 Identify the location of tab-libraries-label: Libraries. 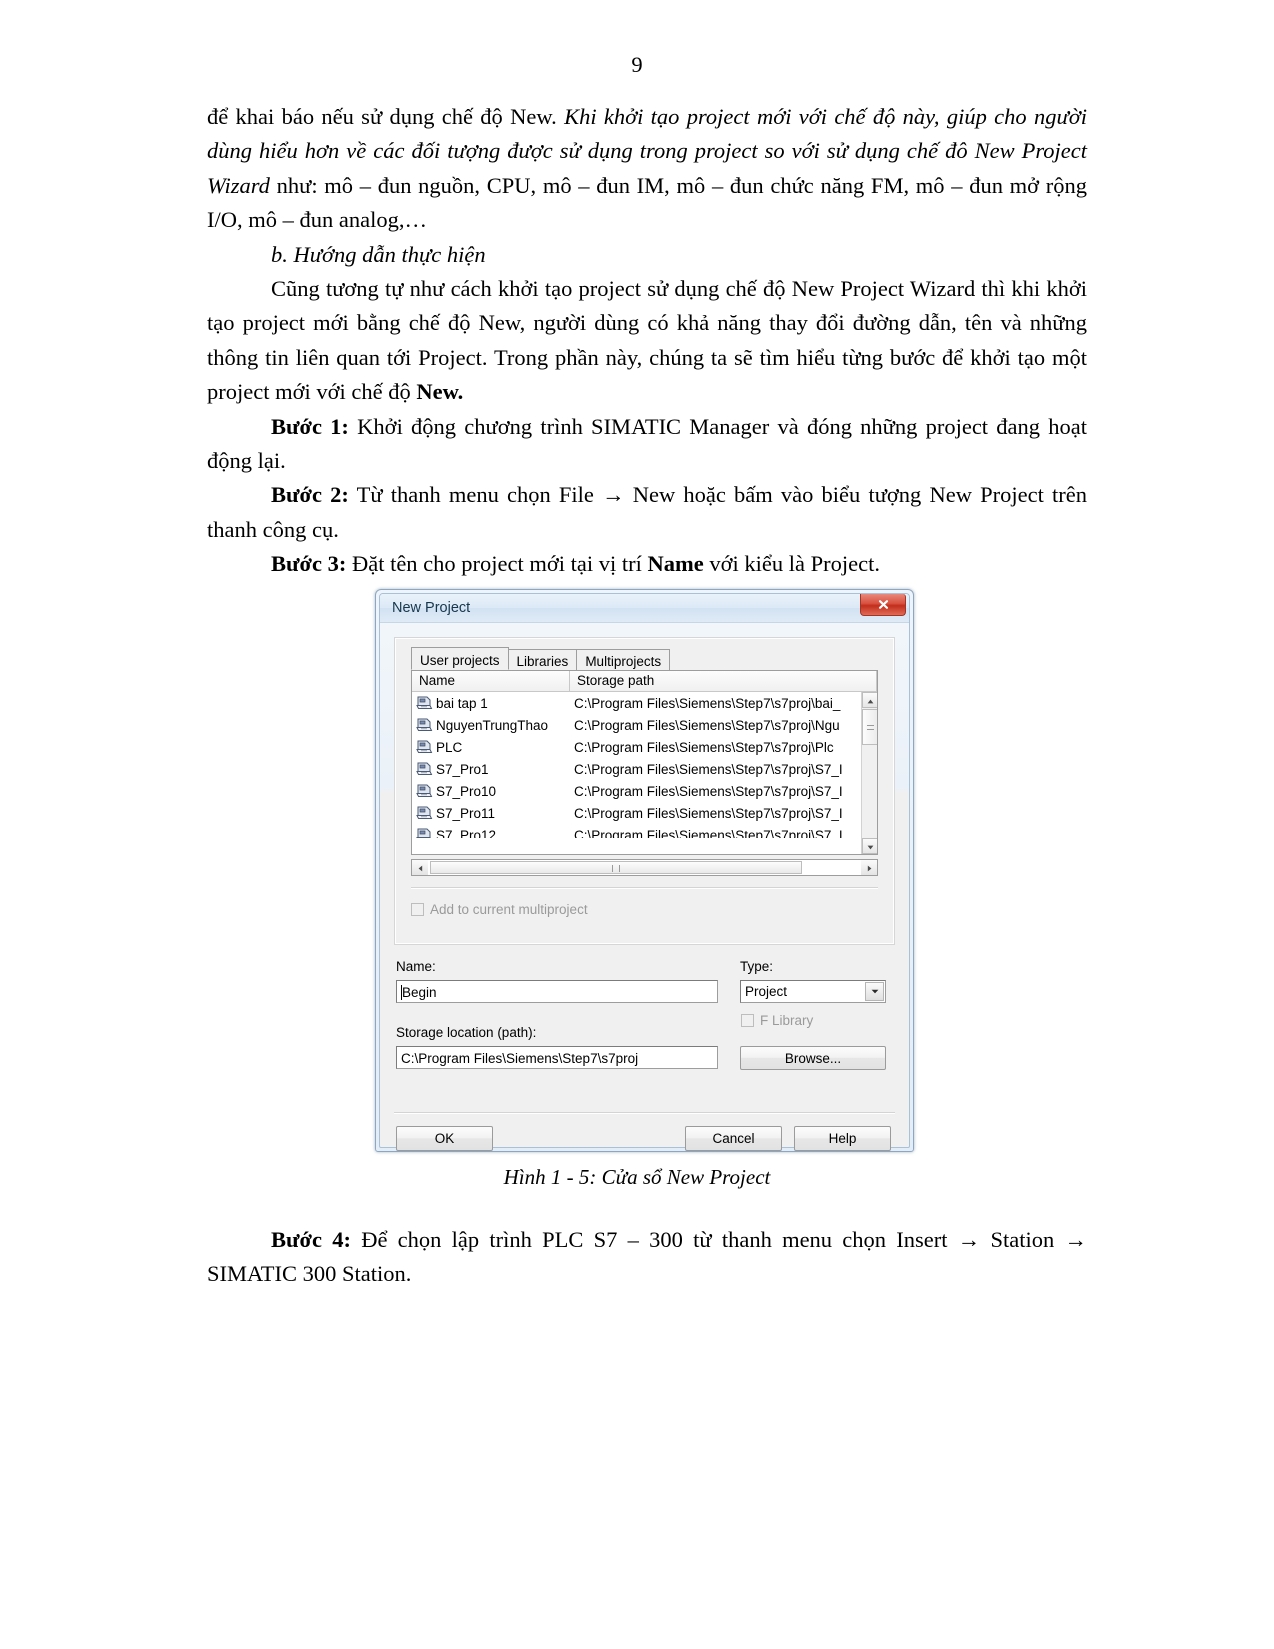
(542, 661).